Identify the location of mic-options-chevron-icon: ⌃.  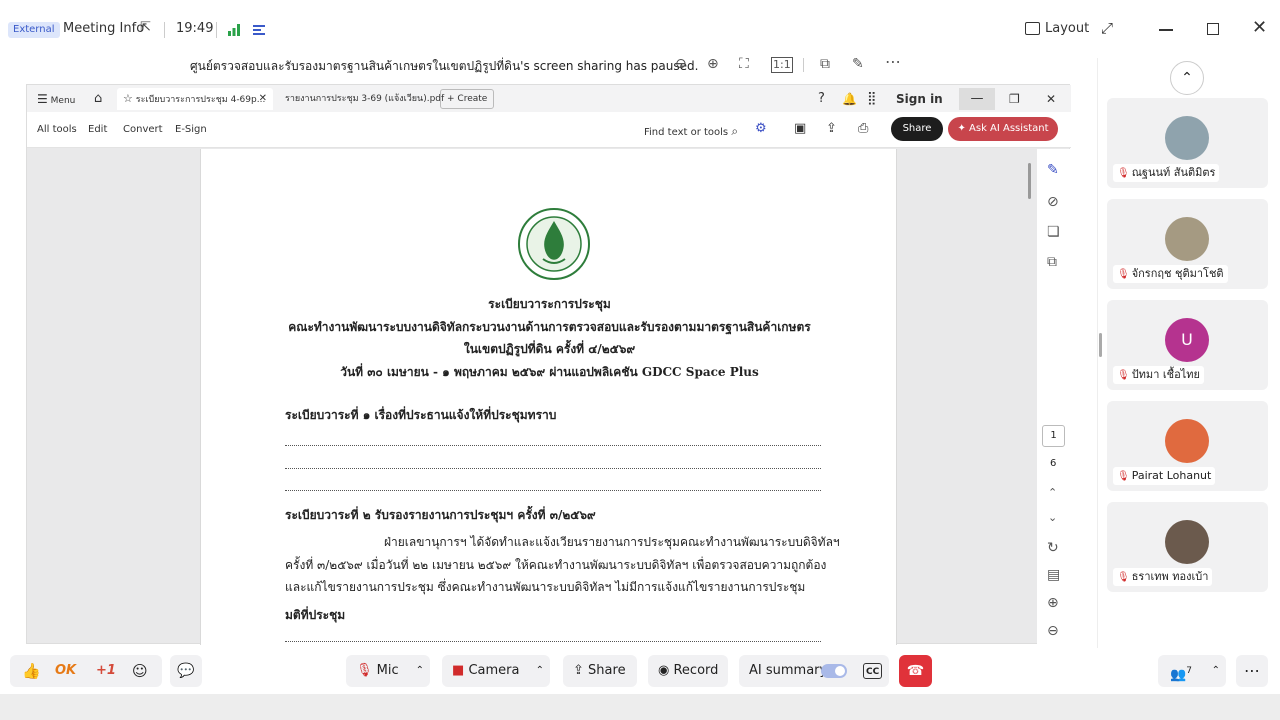
(420, 671).